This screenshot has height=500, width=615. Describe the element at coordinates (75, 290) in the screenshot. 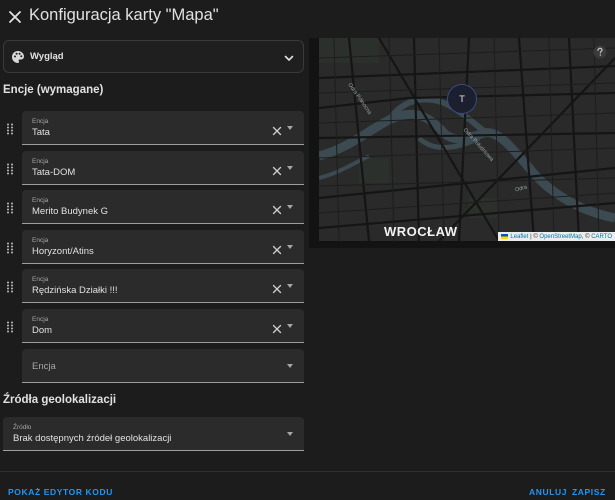

I see `entity-field-value: Rędzińska Działki !!!` at that location.